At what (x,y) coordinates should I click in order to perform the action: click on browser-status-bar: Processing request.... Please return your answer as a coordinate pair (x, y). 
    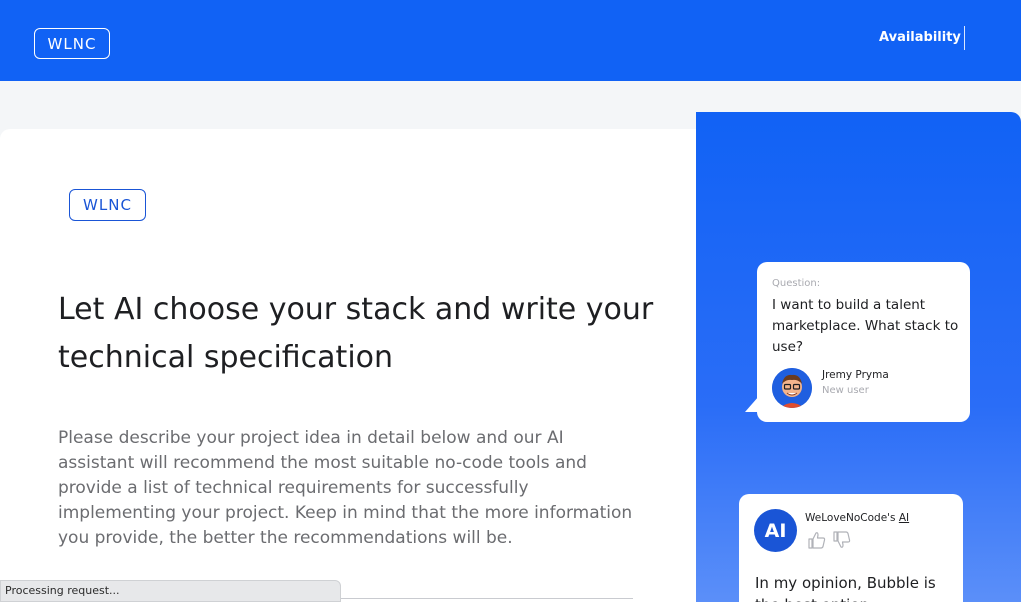
    Looking at the image, I should click on (170, 591).